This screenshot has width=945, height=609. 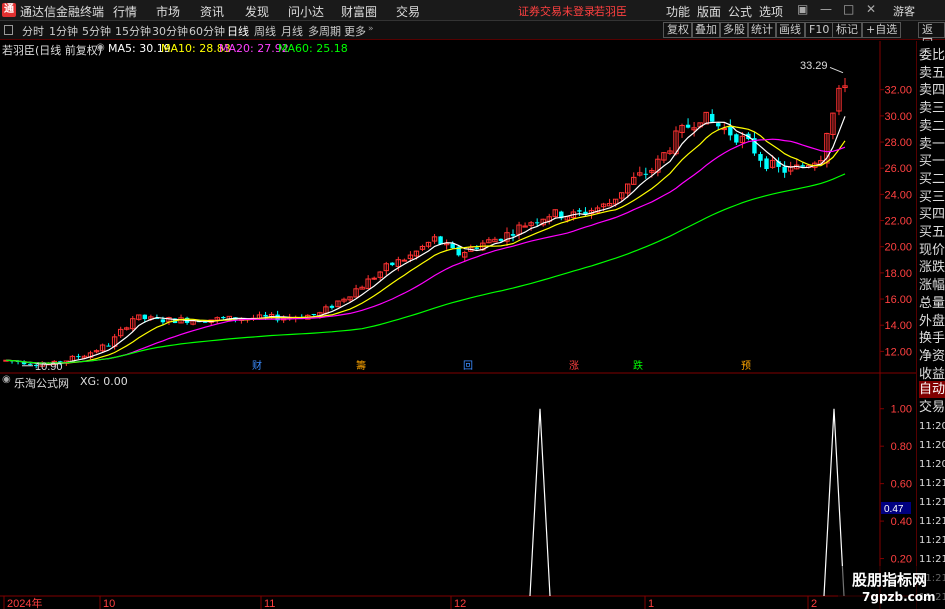 What do you see at coordinates (904, 11) in the screenshot?
I see `guest-label: 游客` at bounding box center [904, 11].